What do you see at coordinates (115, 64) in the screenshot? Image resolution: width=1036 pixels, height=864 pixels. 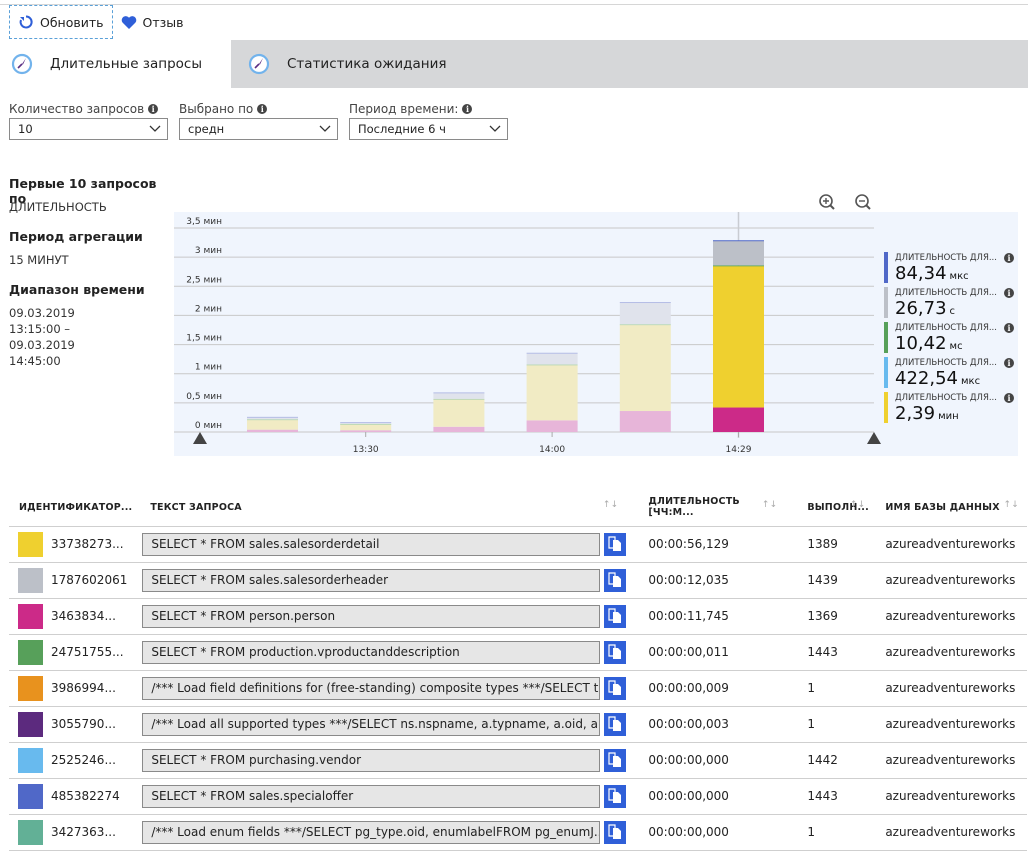 I see `tab-long-running-queries: Длительные запросы` at bounding box center [115, 64].